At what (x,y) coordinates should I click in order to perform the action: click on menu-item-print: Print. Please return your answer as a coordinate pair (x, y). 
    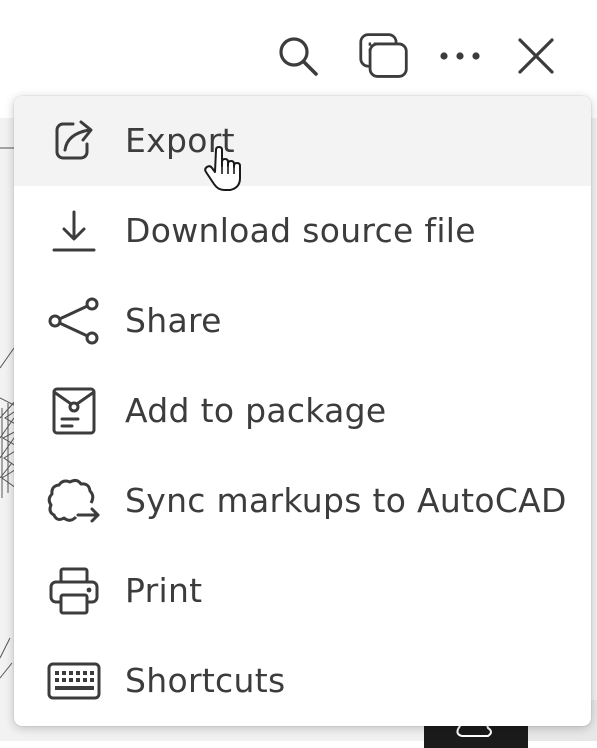
    Looking at the image, I should click on (302, 591).